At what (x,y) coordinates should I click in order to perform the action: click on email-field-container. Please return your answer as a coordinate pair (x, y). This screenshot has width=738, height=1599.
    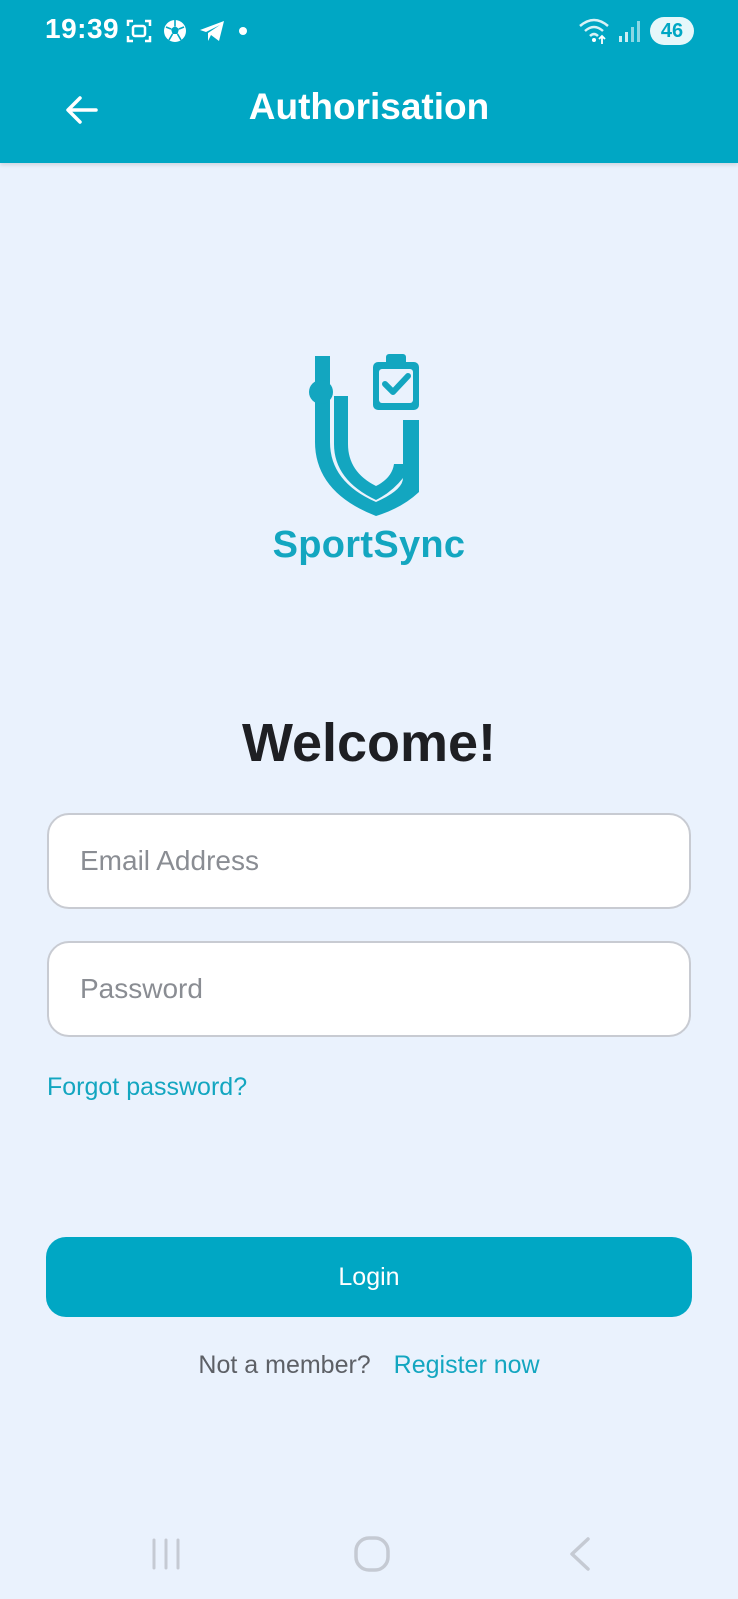
    Looking at the image, I should click on (369, 861).